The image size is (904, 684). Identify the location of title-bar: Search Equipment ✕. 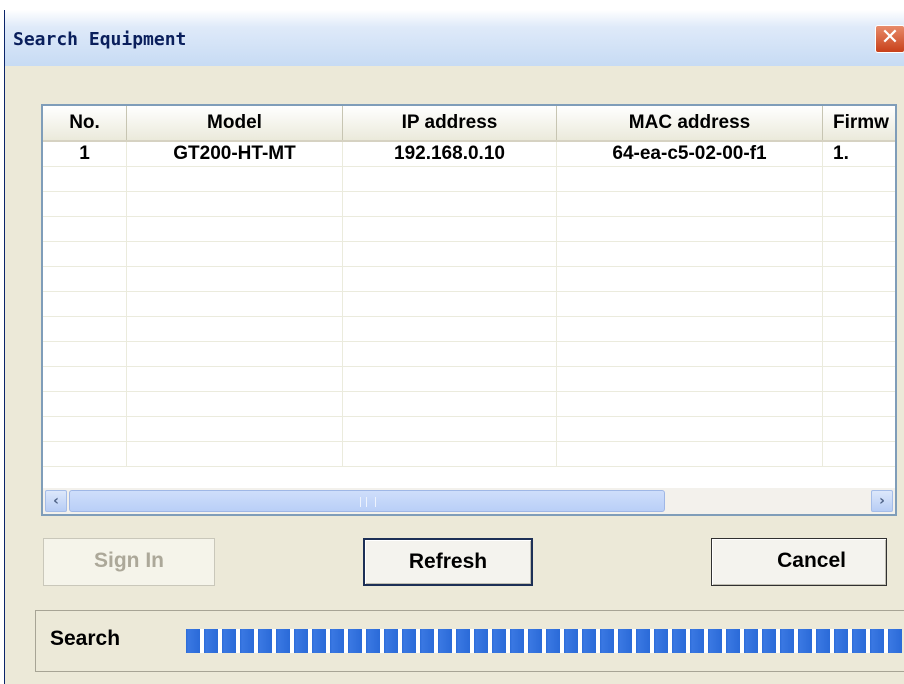
(454, 38).